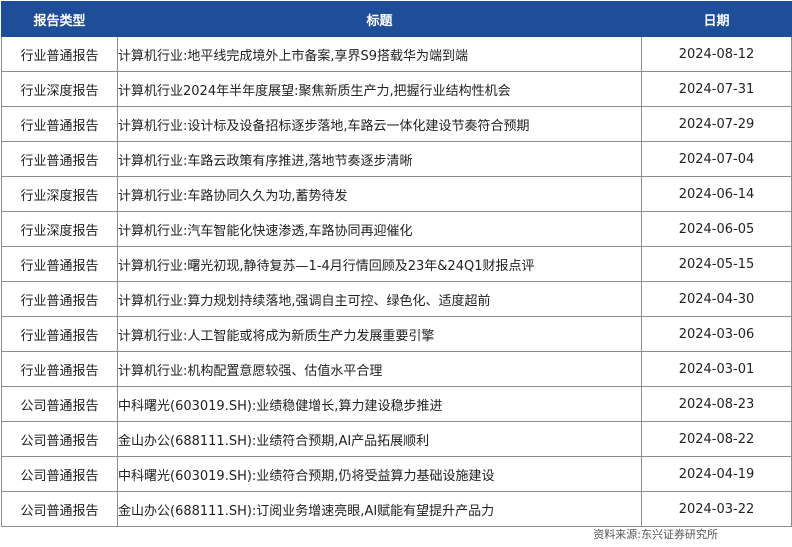  I want to click on header-type: 报告类型, so click(59, 19).